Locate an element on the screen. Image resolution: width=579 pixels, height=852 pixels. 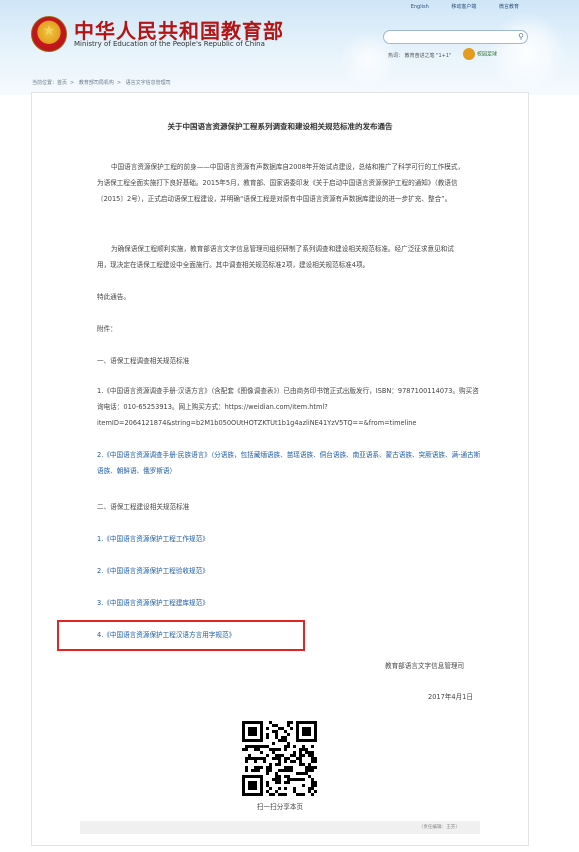
campus-football-link: 校园足球 is located at coordinates (480, 54).